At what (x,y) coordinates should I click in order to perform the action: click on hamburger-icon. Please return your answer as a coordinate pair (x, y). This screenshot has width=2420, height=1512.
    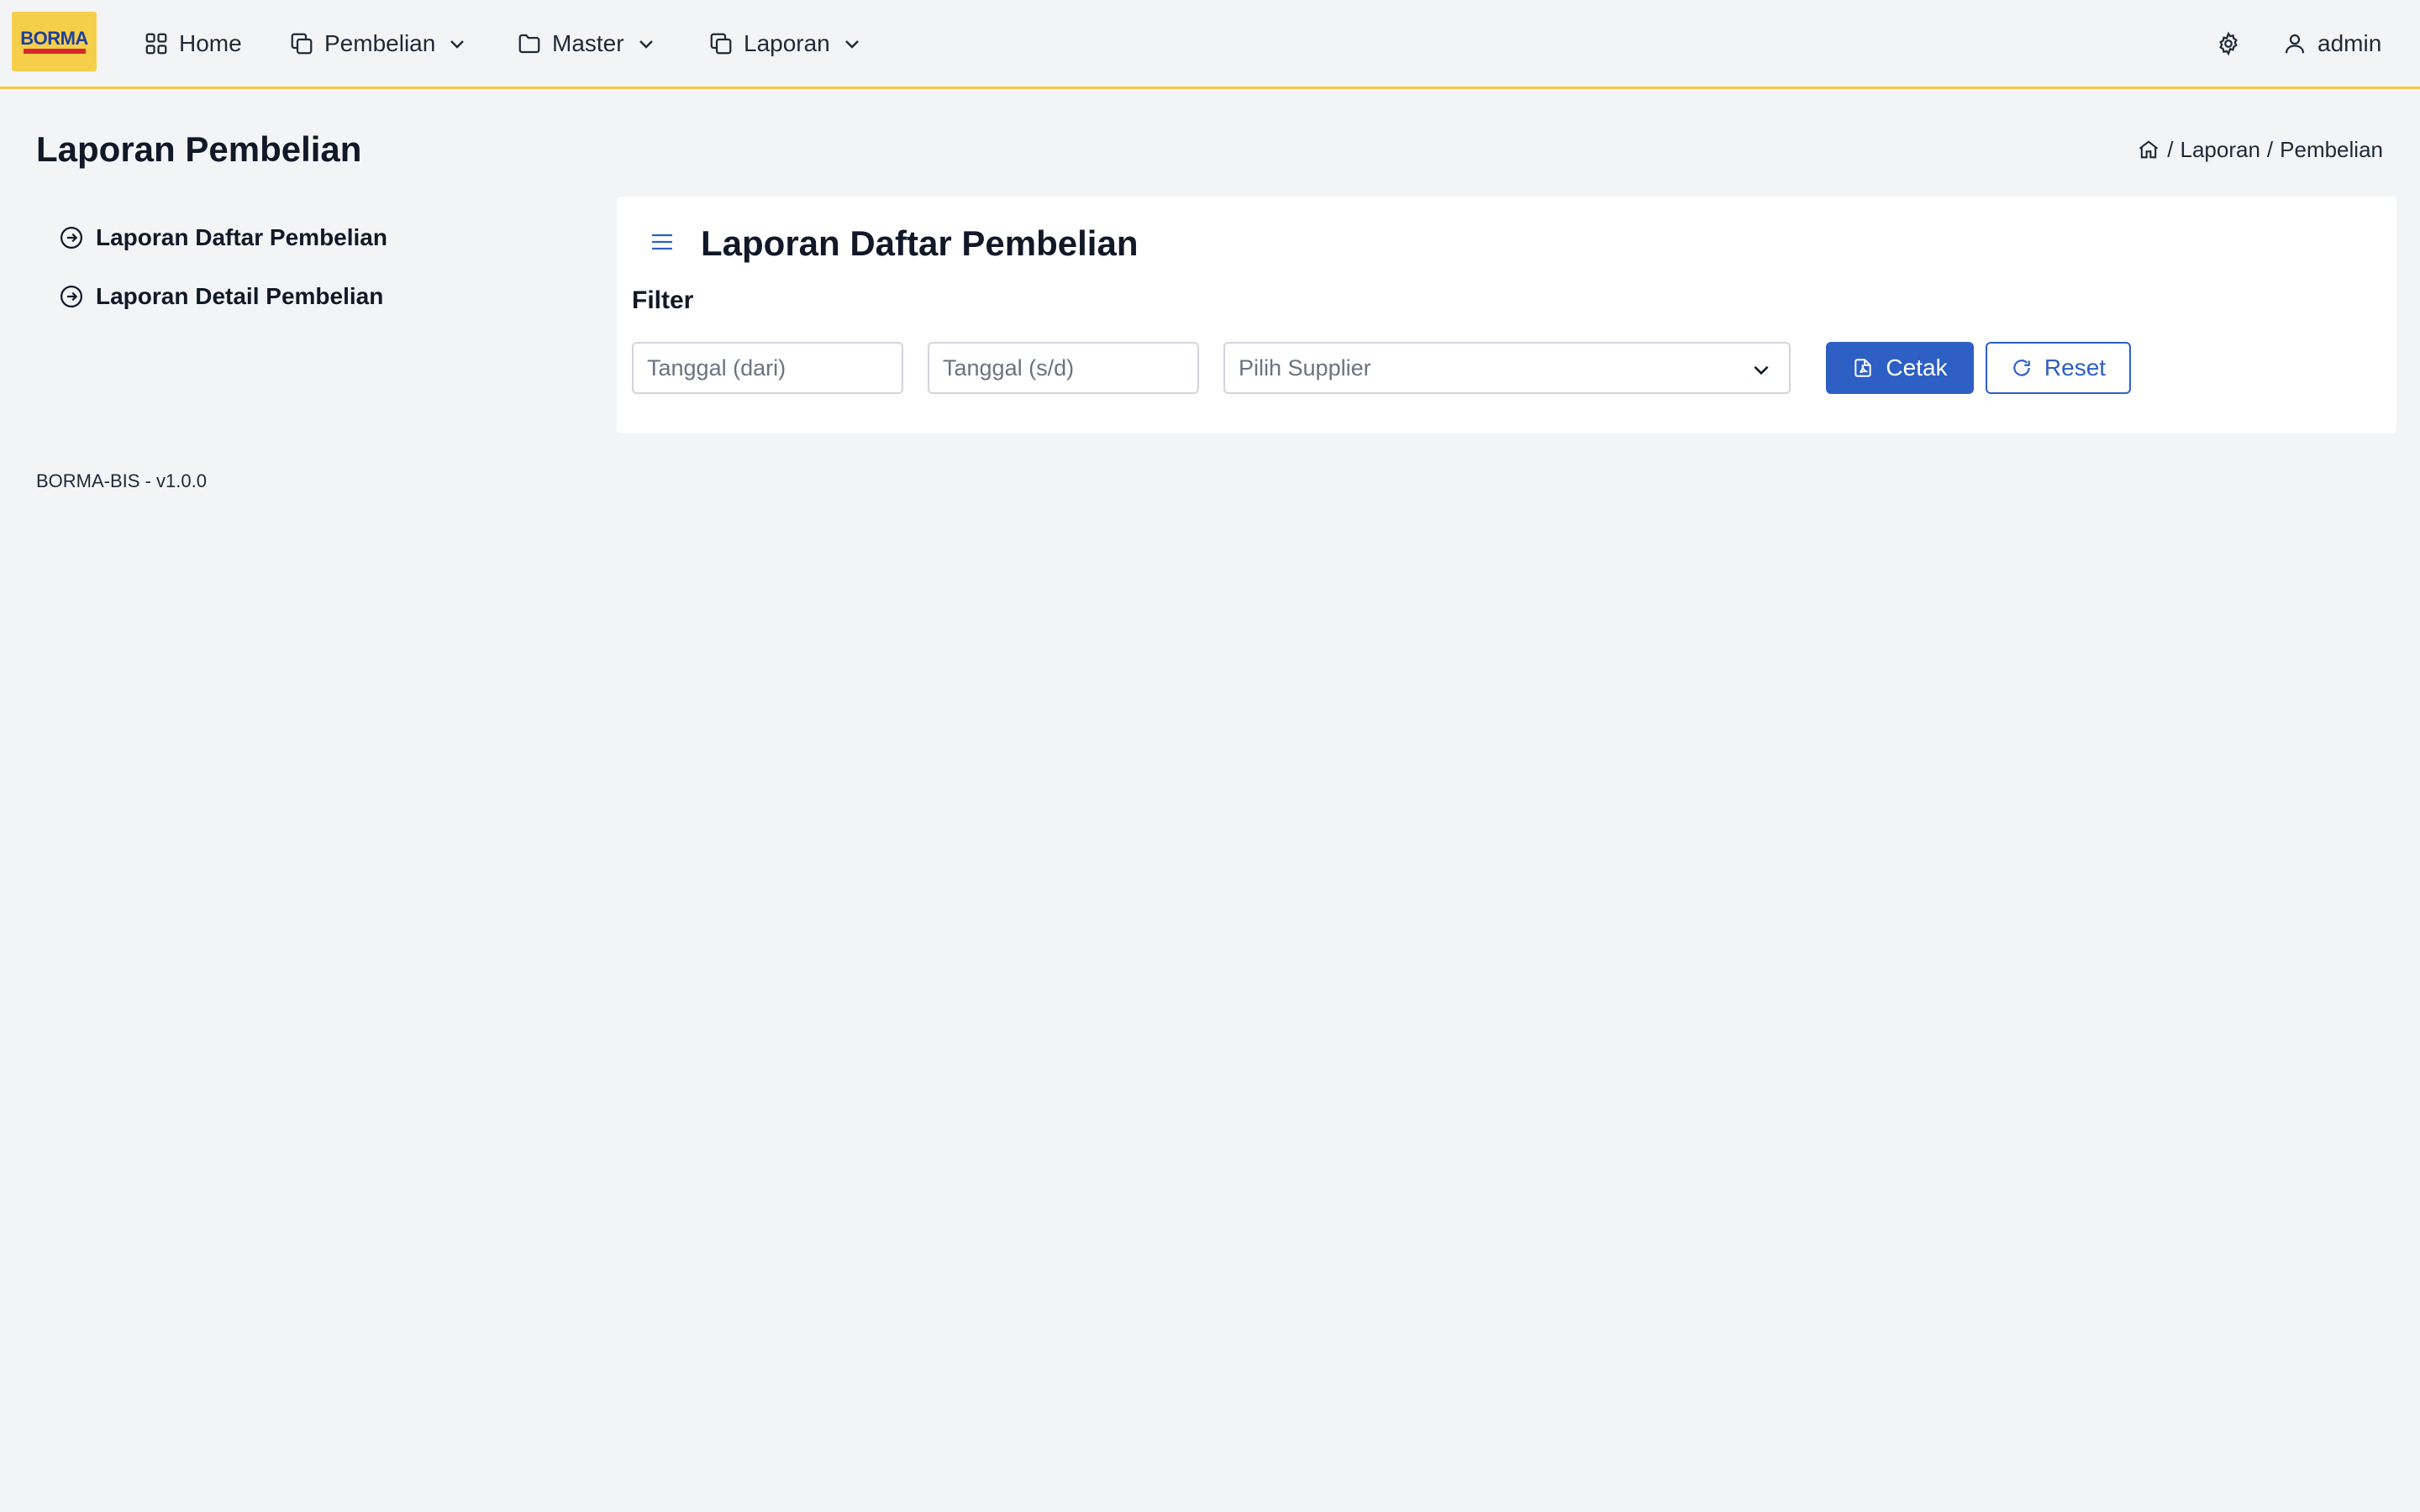
    Looking at the image, I should click on (662, 241).